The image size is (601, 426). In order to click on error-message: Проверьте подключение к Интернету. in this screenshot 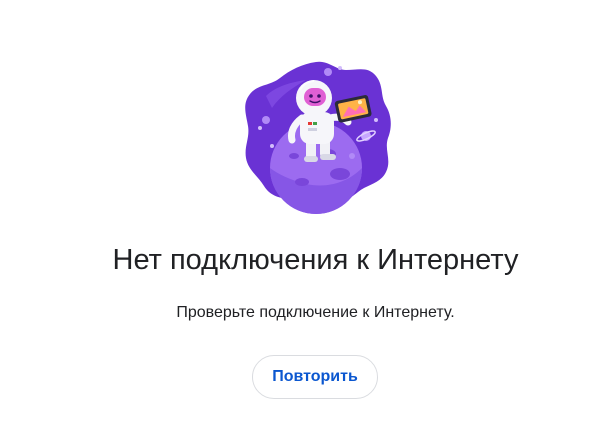, I will do `click(315, 312)`.